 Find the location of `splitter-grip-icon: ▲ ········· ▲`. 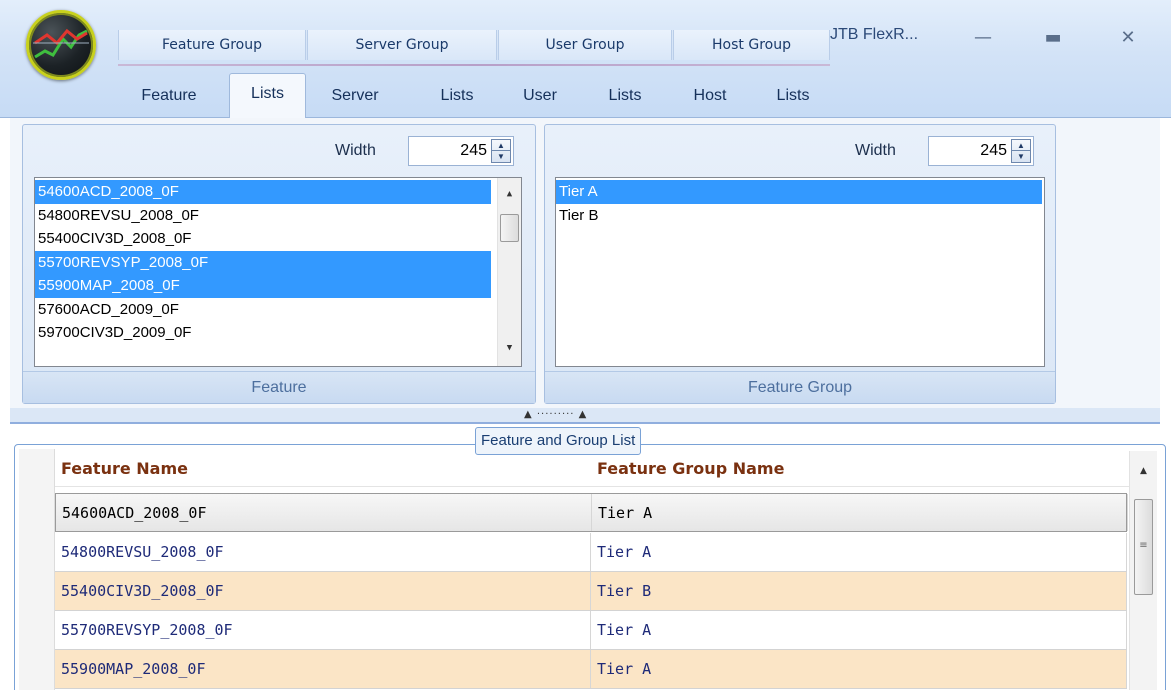

splitter-grip-icon: ▲ ········· ▲ is located at coordinates (555, 414).